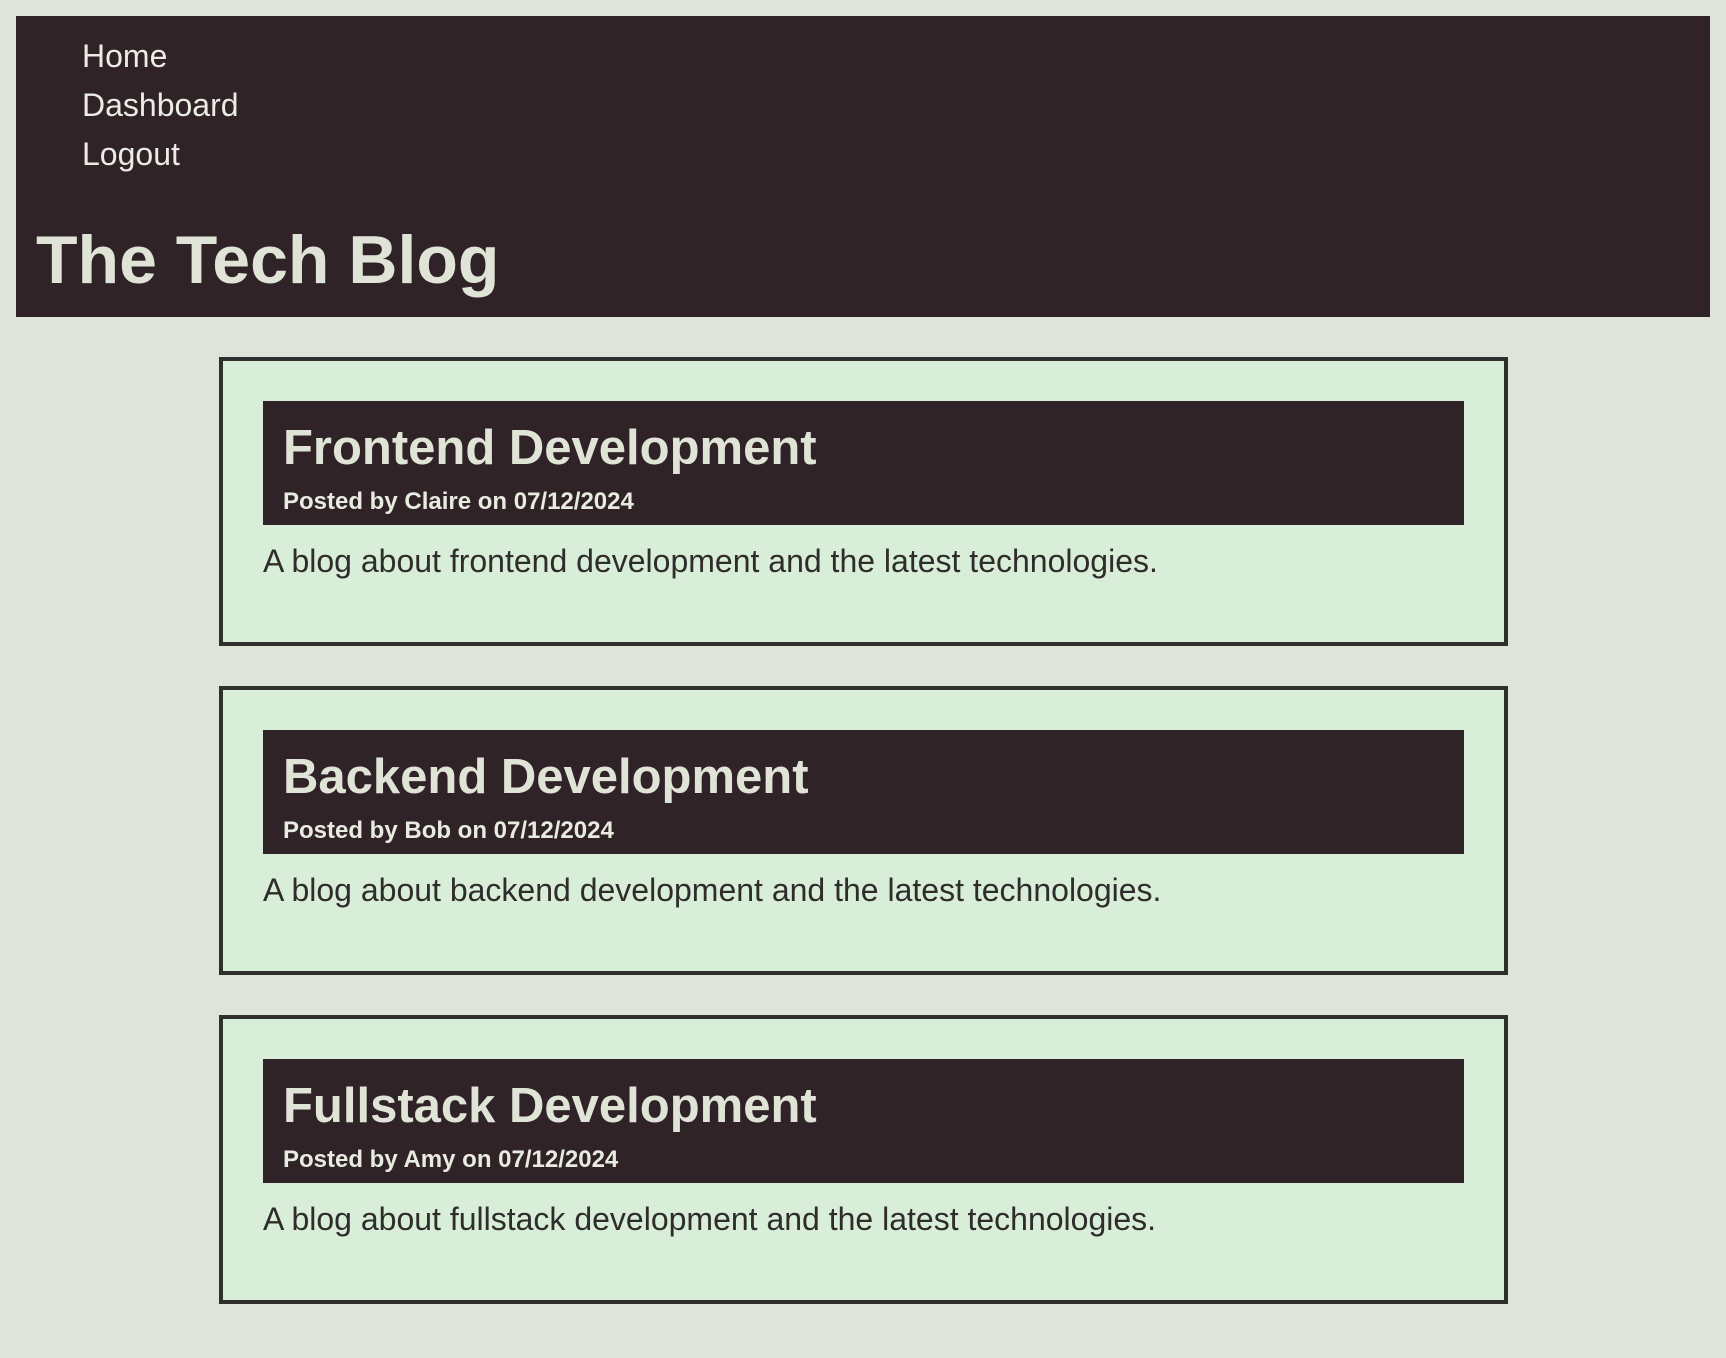 The height and width of the screenshot is (1358, 1726). I want to click on post-meta: Posted by Bob on 07/12/2024, so click(448, 830).